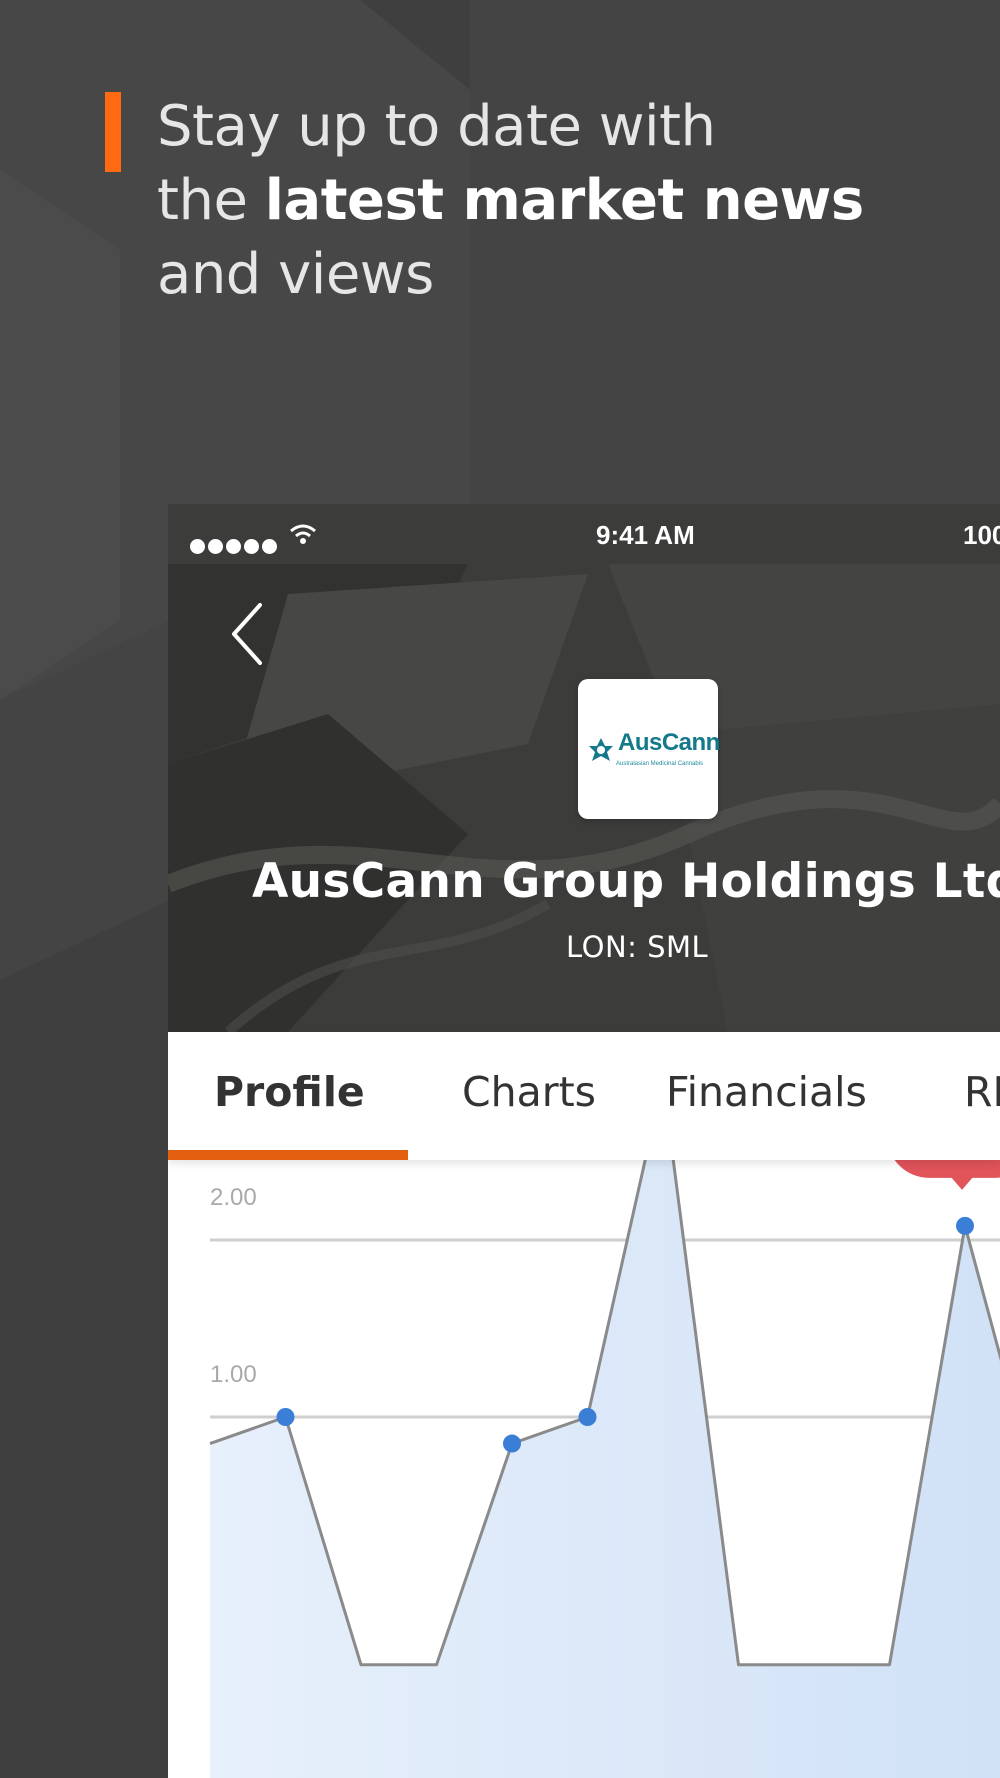  I want to click on hero-accent-bar, so click(113, 132).